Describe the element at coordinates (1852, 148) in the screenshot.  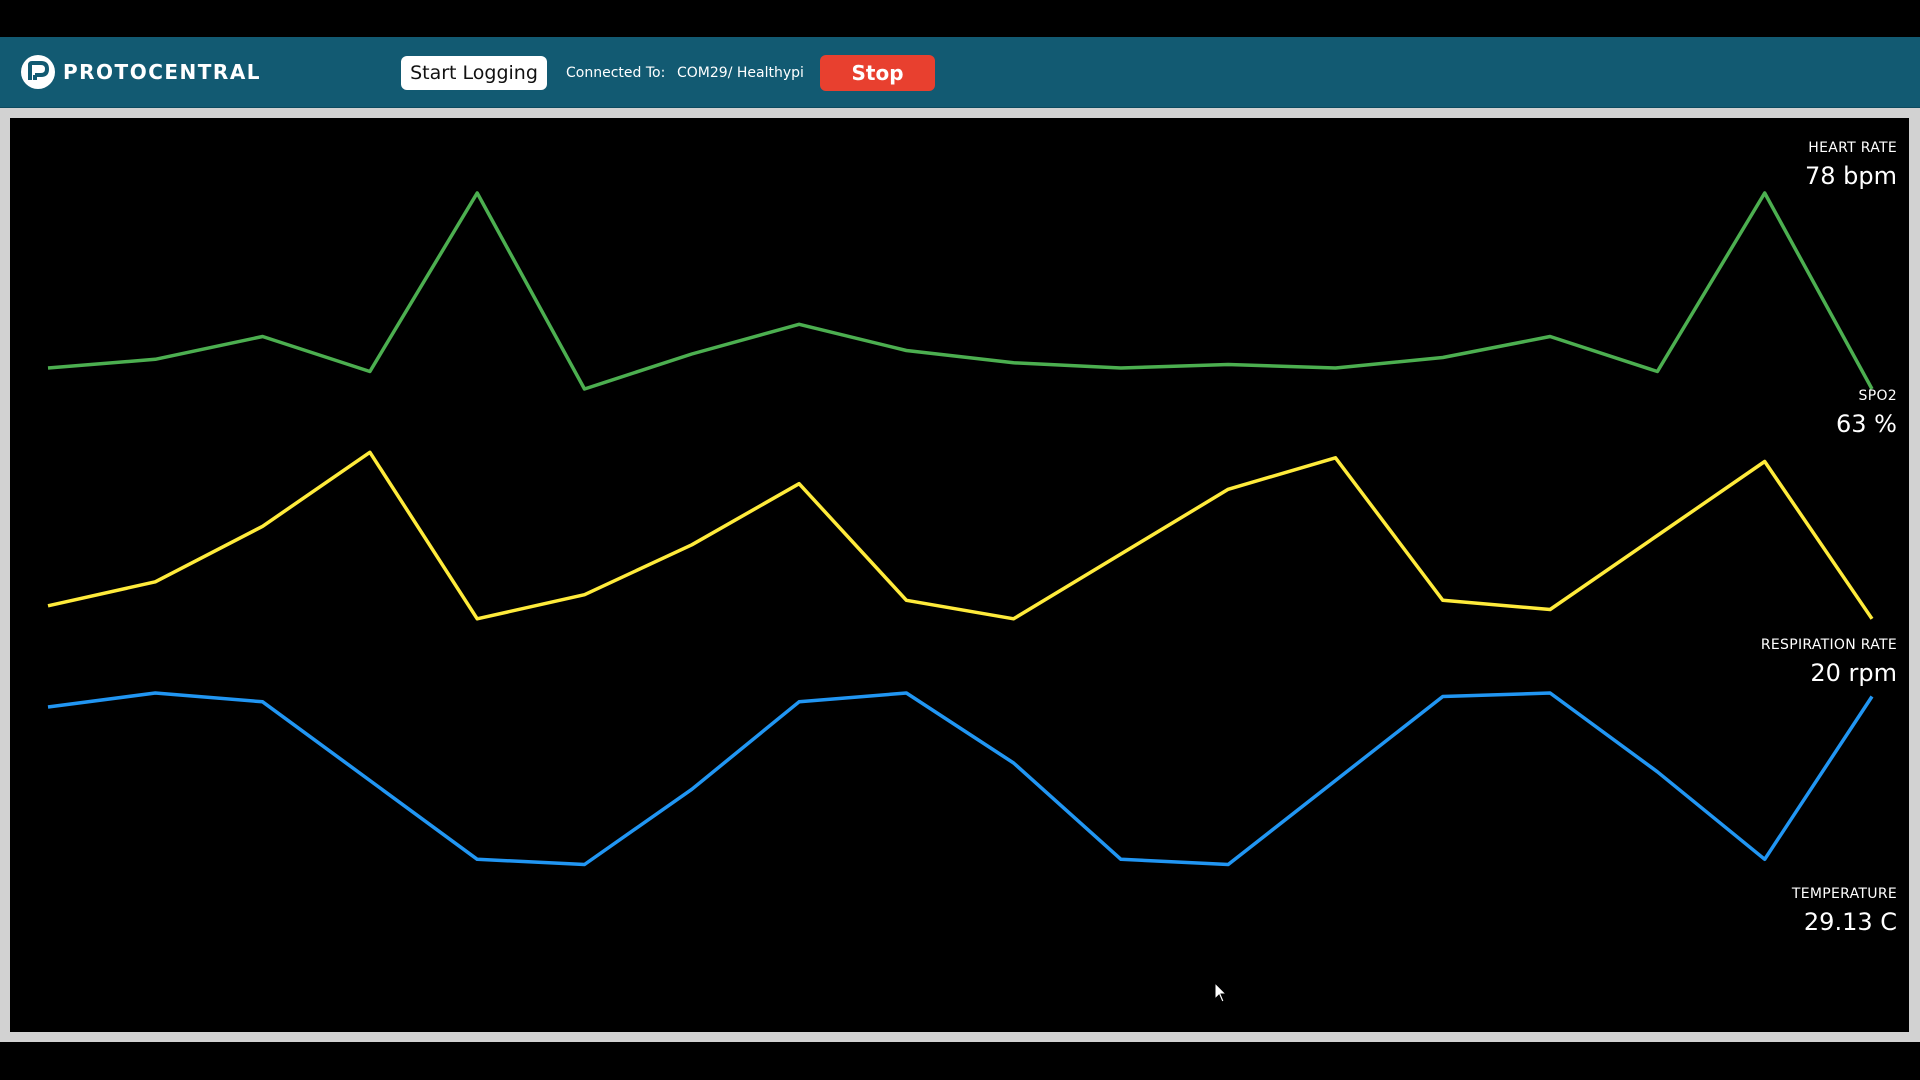
I see `heart-rate-label: HEART RATE` at that location.